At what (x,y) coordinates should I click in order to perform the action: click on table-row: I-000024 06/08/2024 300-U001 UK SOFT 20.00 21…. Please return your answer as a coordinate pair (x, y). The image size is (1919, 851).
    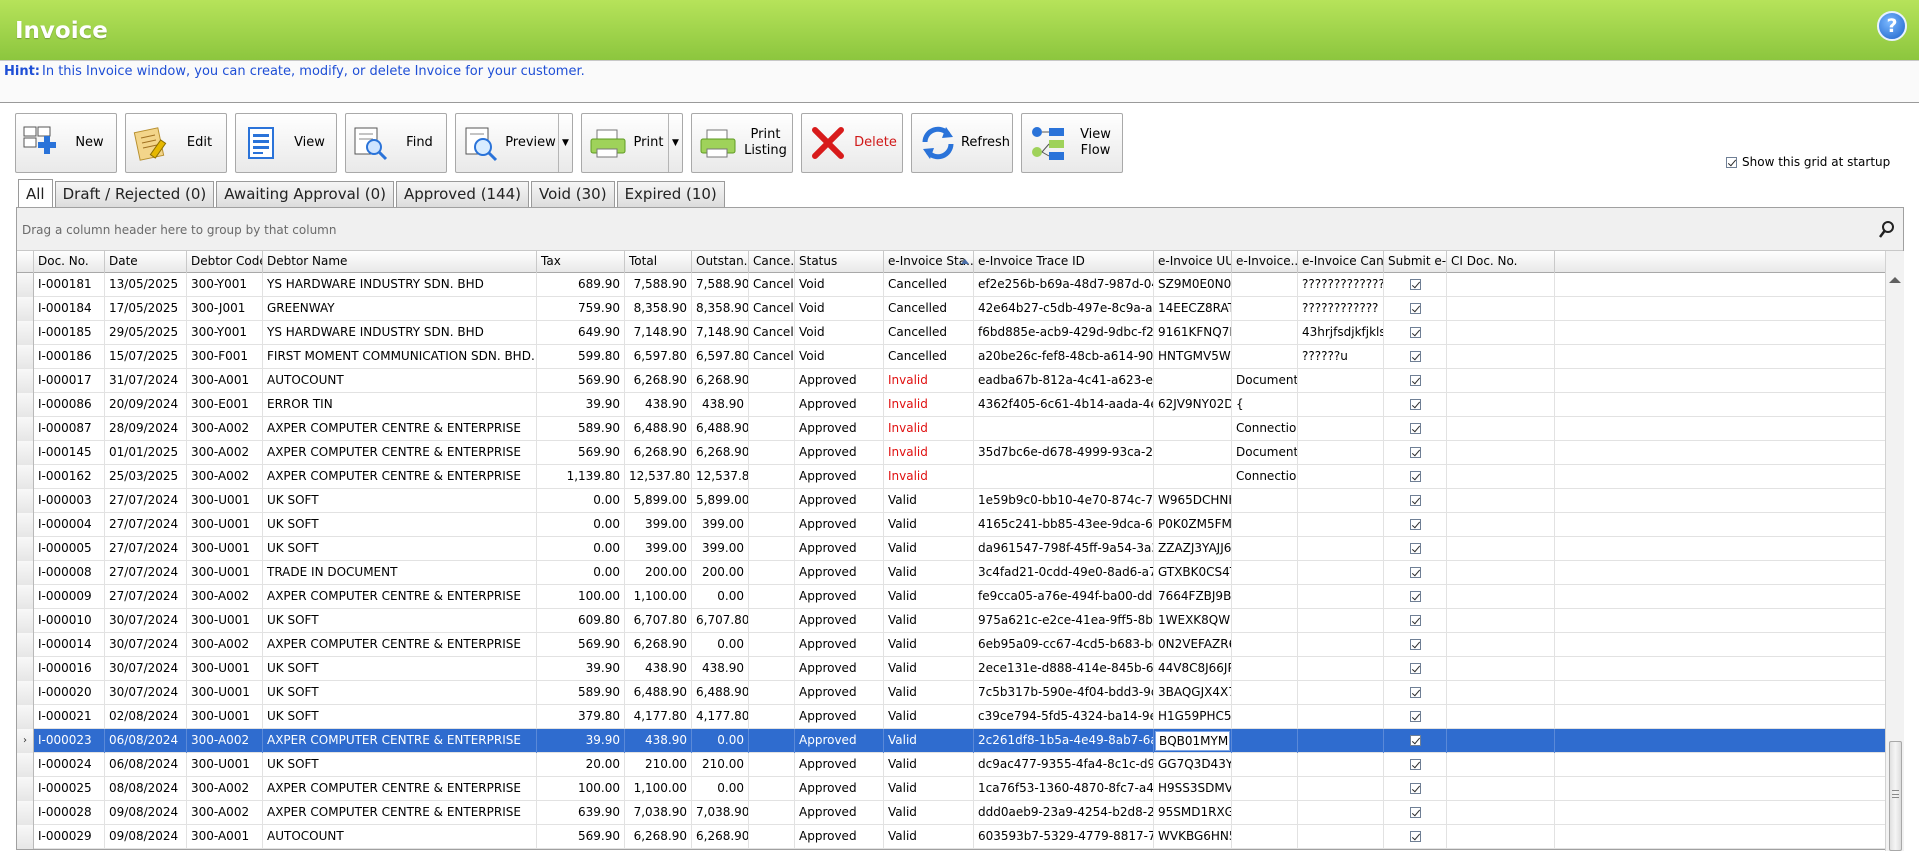
    Looking at the image, I should click on (951, 765).